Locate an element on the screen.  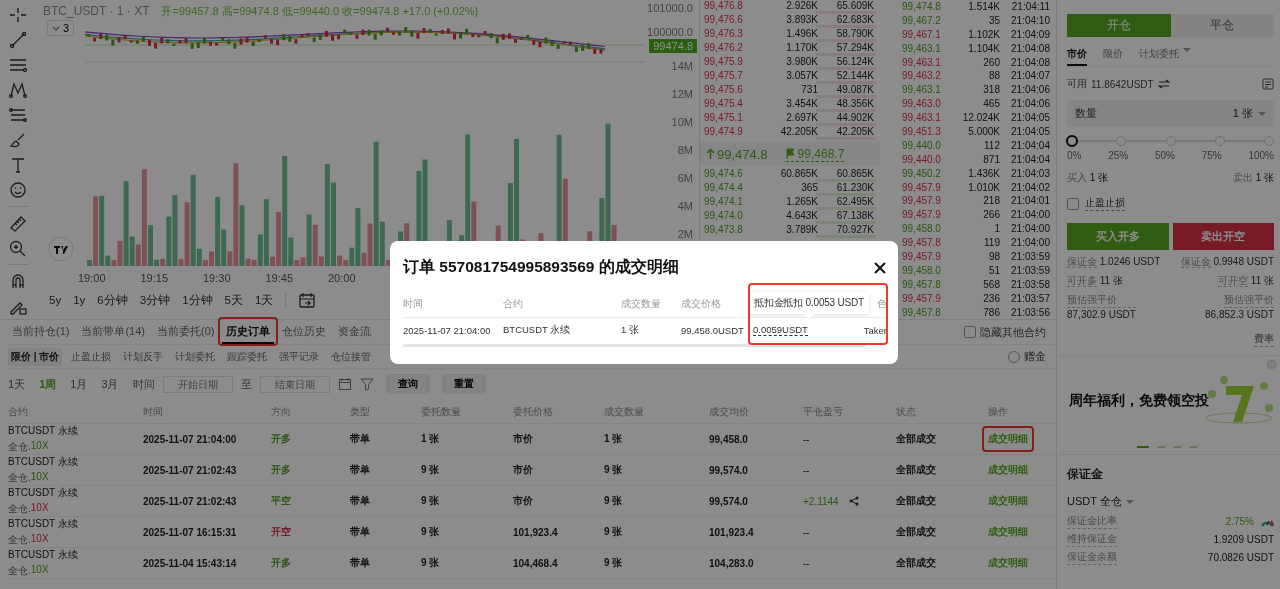
orders-tab: 历史订单 is located at coordinates (248, 332).